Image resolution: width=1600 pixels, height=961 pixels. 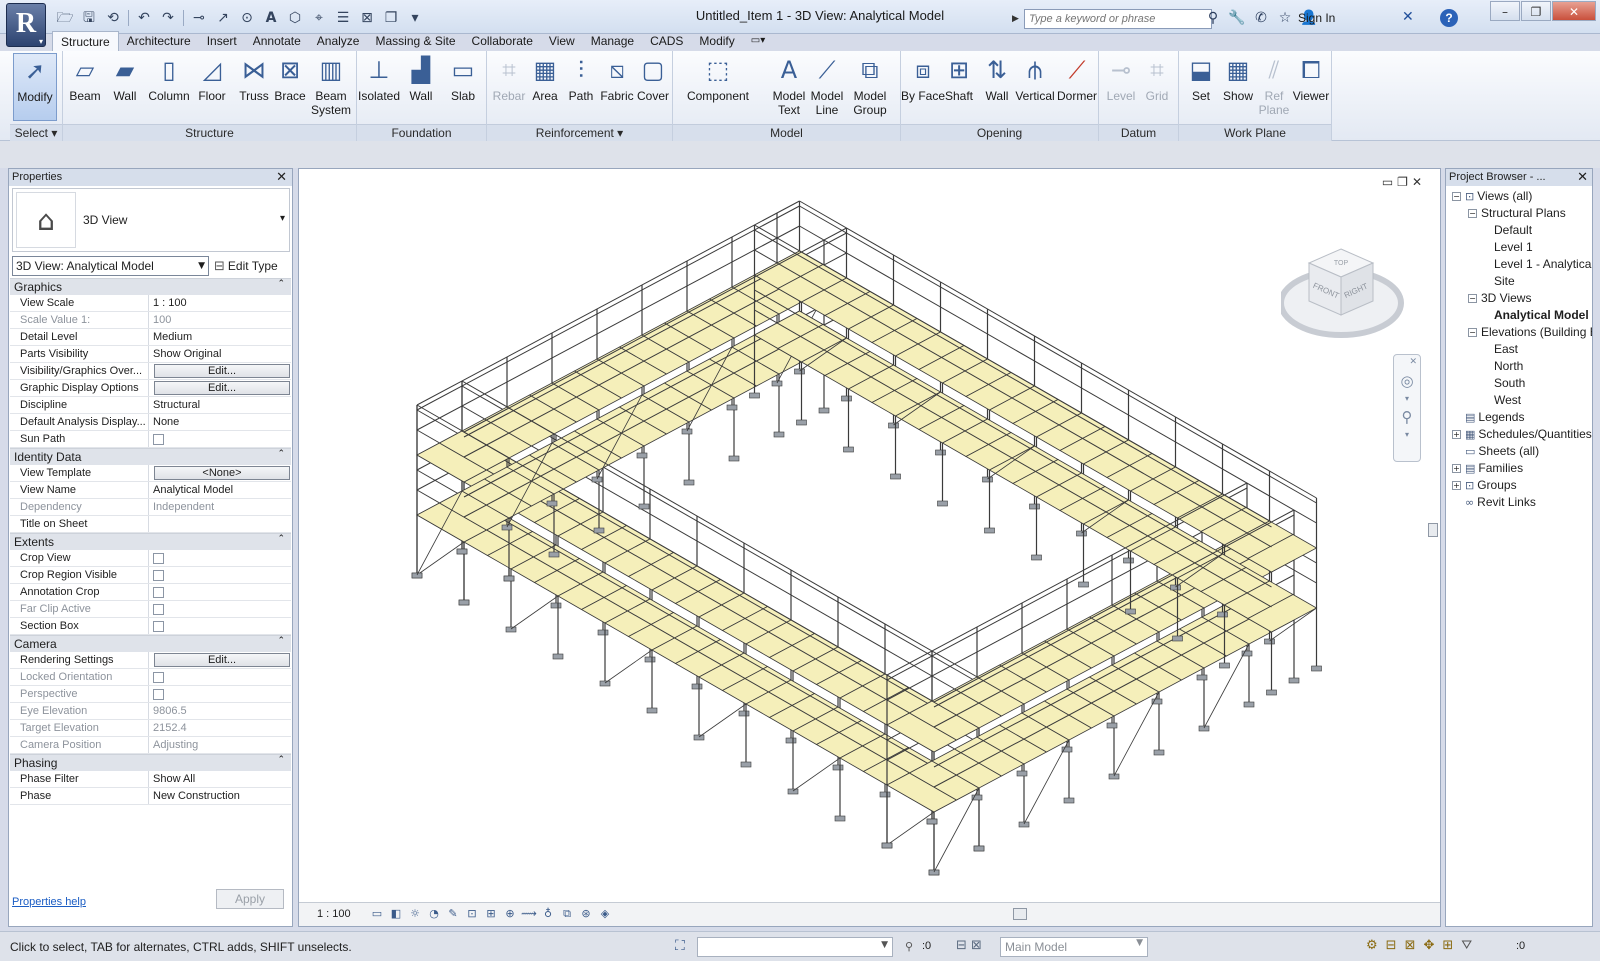 I want to click on instance-selector: 3D View: Analytical Model ▼, so click(x=110, y=266).